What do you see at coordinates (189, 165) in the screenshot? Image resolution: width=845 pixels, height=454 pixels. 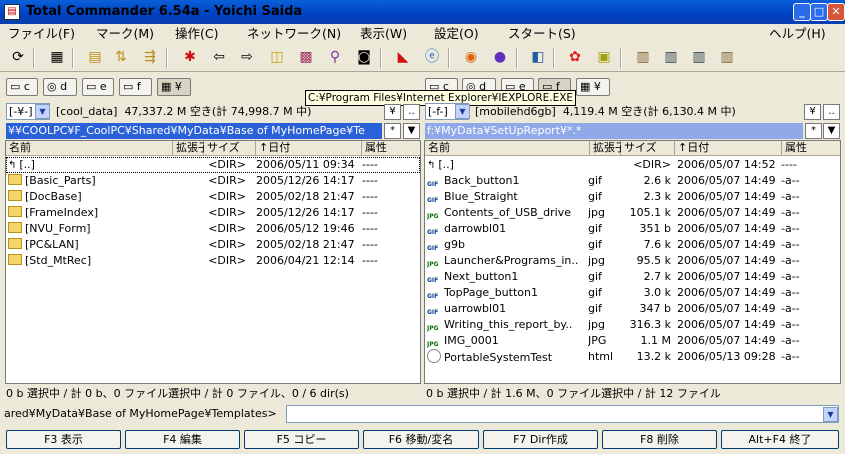 I see `file-ext-cell` at bounding box center [189, 165].